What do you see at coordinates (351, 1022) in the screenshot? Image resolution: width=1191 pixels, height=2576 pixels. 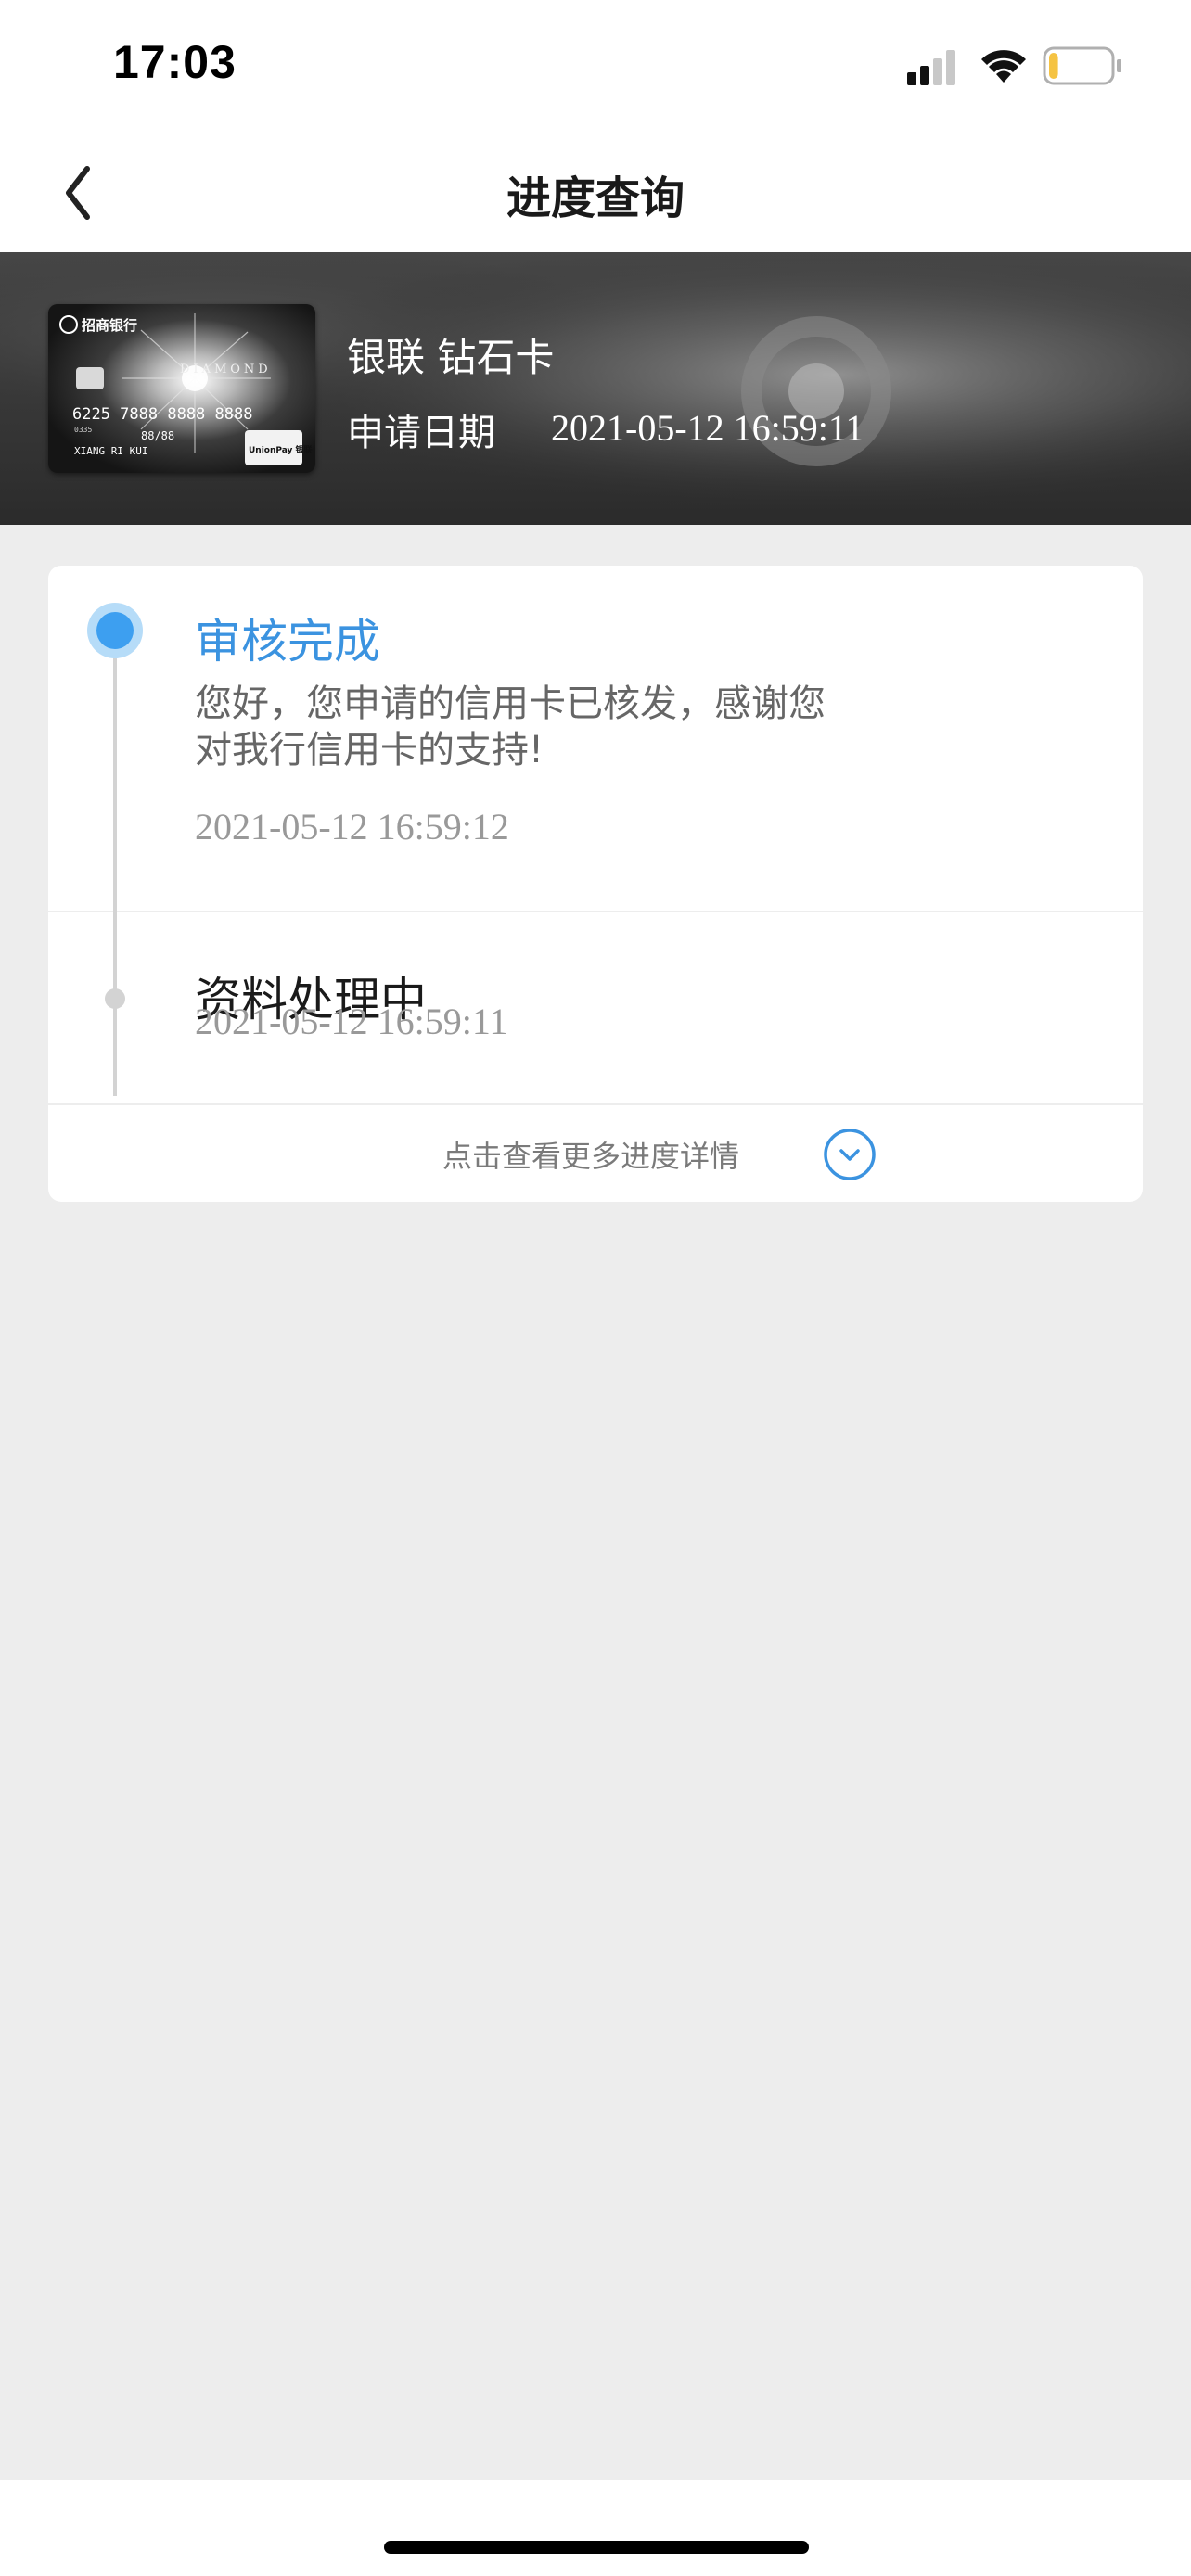 I see `step-time: 2021-05-12 16:59:11` at bounding box center [351, 1022].